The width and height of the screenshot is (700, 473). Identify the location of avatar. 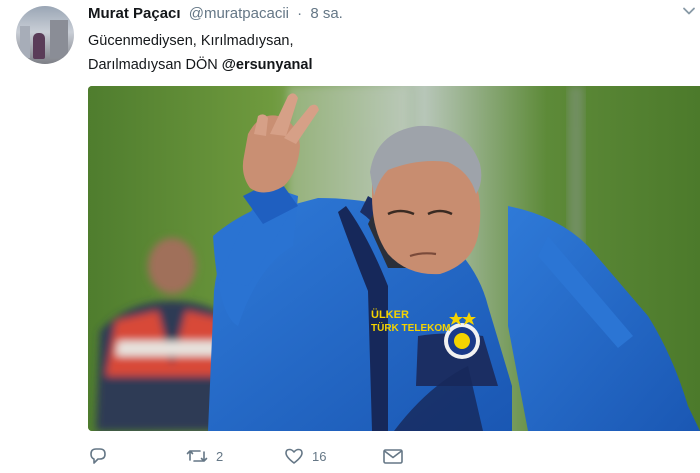
(45, 35).